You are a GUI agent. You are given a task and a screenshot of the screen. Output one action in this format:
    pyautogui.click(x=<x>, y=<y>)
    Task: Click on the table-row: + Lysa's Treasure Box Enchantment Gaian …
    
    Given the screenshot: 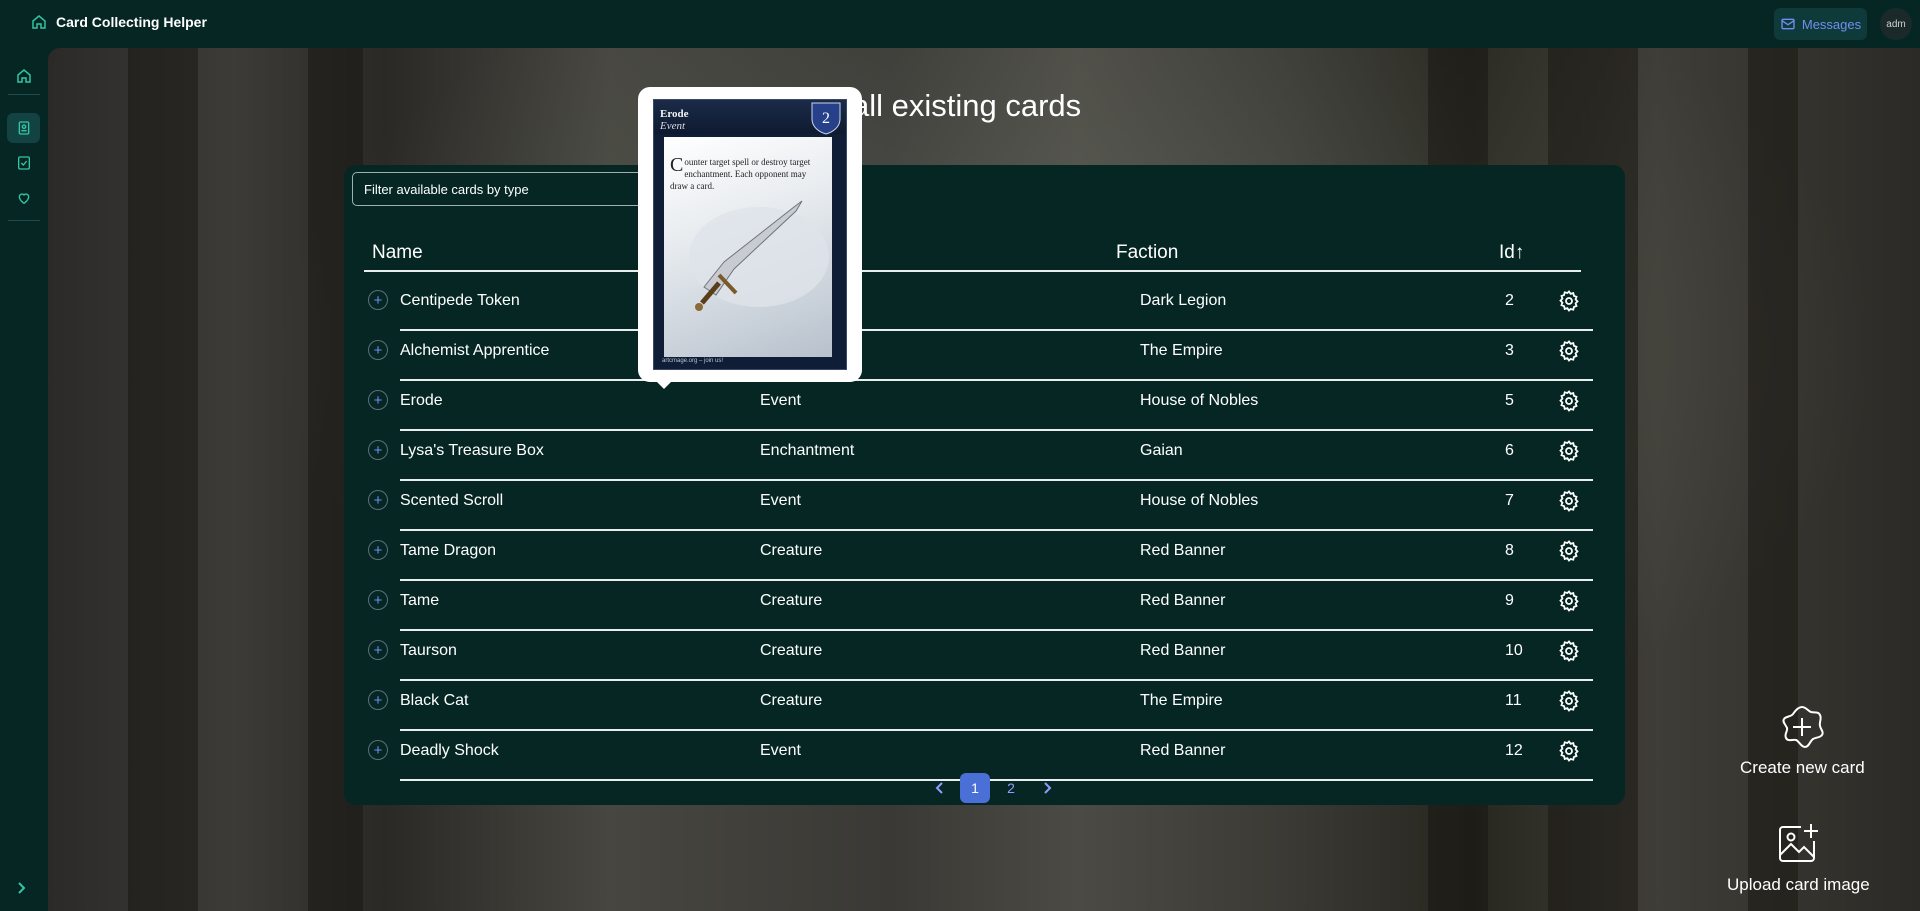 What is the action you would take?
    pyautogui.click(x=978, y=455)
    